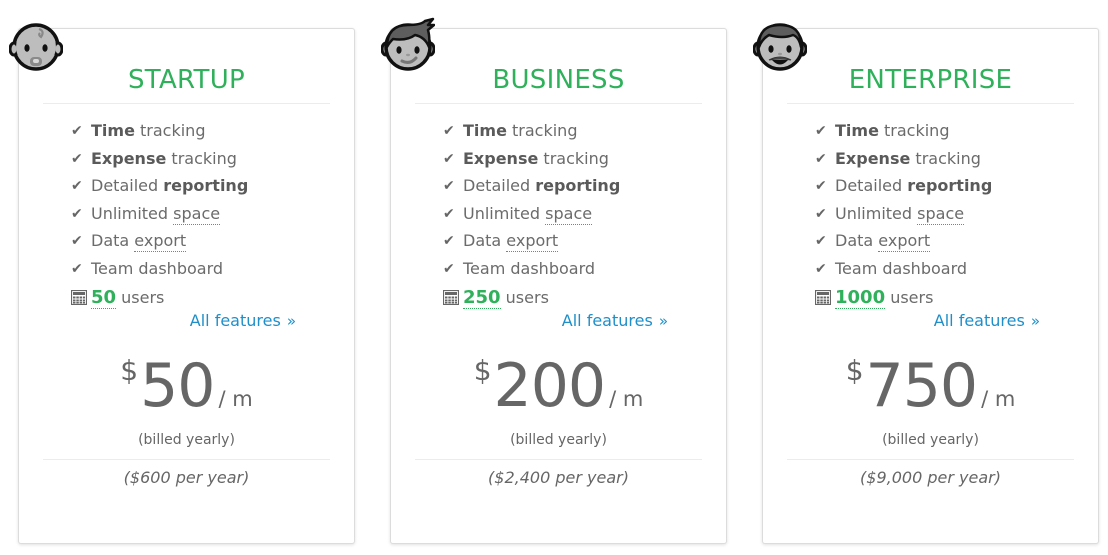 The width and height of the screenshot is (1108, 555). I want to click on users-count: 1000, so click(860, 297).